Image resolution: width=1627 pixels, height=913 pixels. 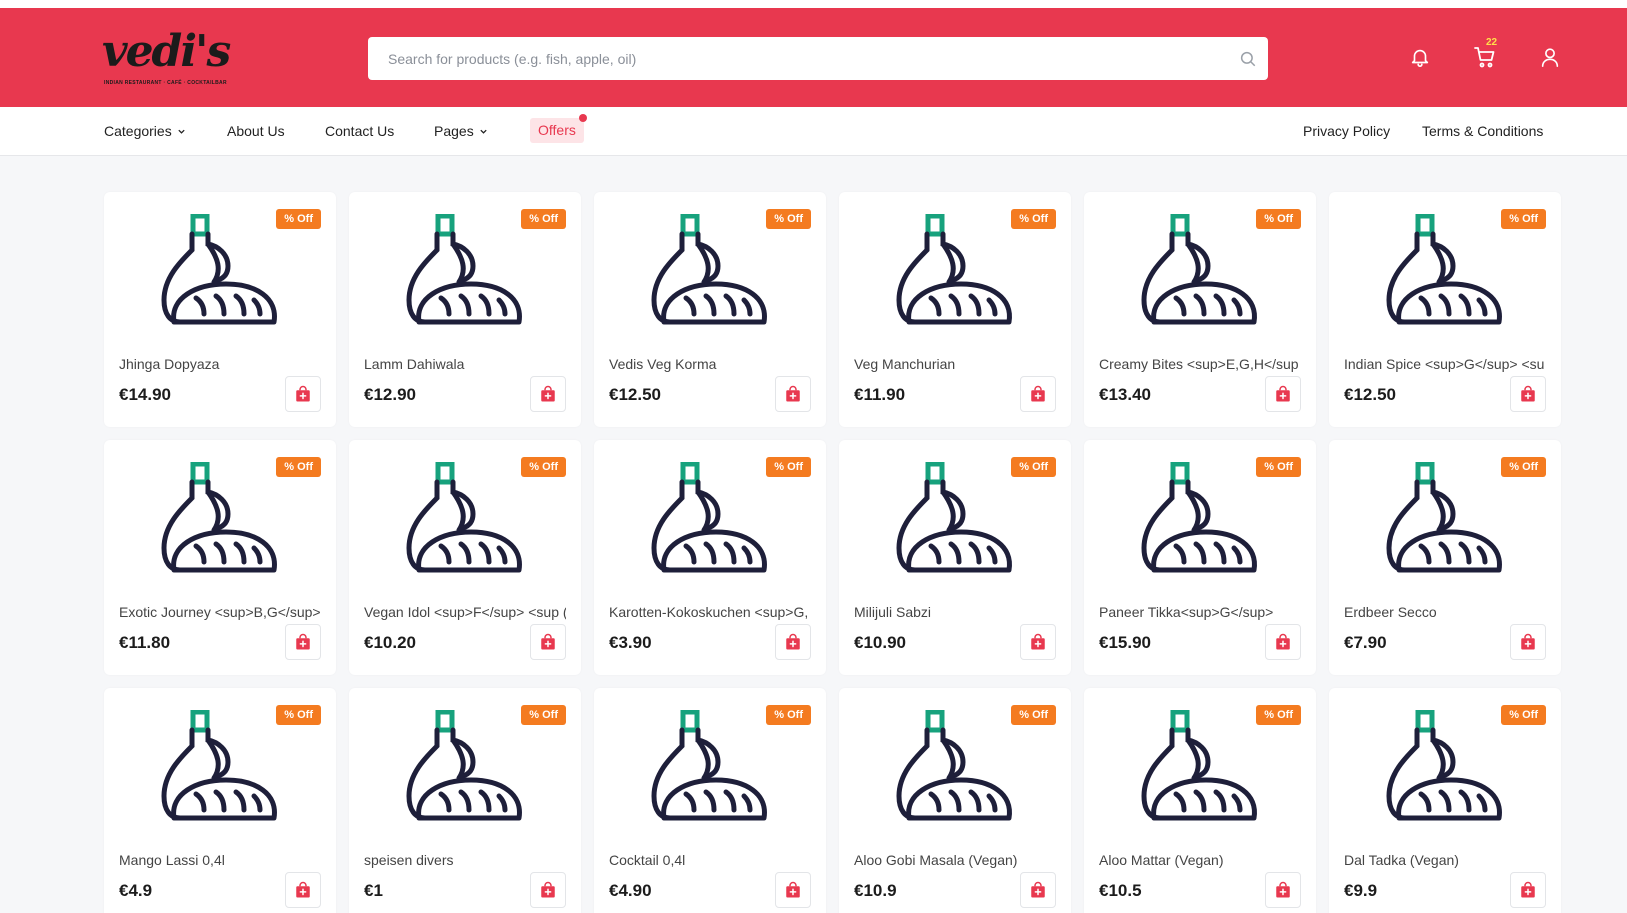 What do you see at coordinates (145, 642) in the screenshot?
I see `product-price: €11.80` at bounding box center [145, 642].